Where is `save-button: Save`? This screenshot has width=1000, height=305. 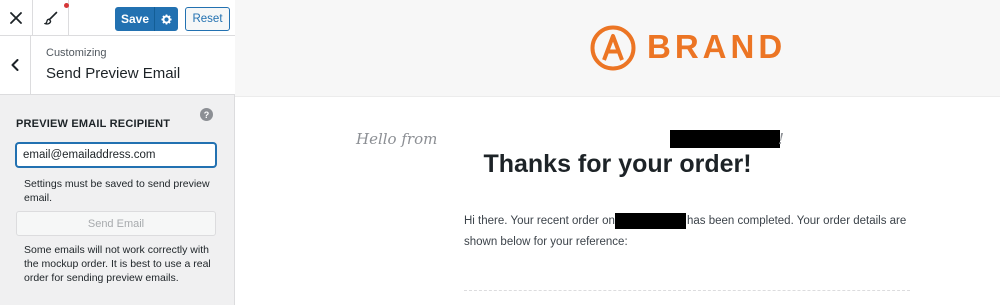
save-button: Save is located at coordinates (135, 19).